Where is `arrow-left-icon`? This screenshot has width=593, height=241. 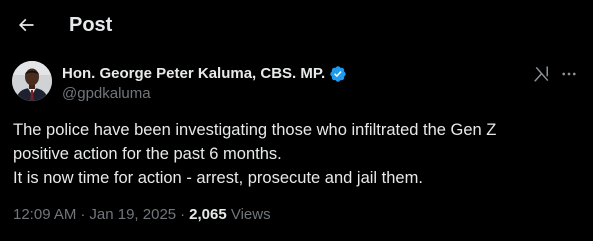
arrow-left-icon is located at coordinates (26, 25).